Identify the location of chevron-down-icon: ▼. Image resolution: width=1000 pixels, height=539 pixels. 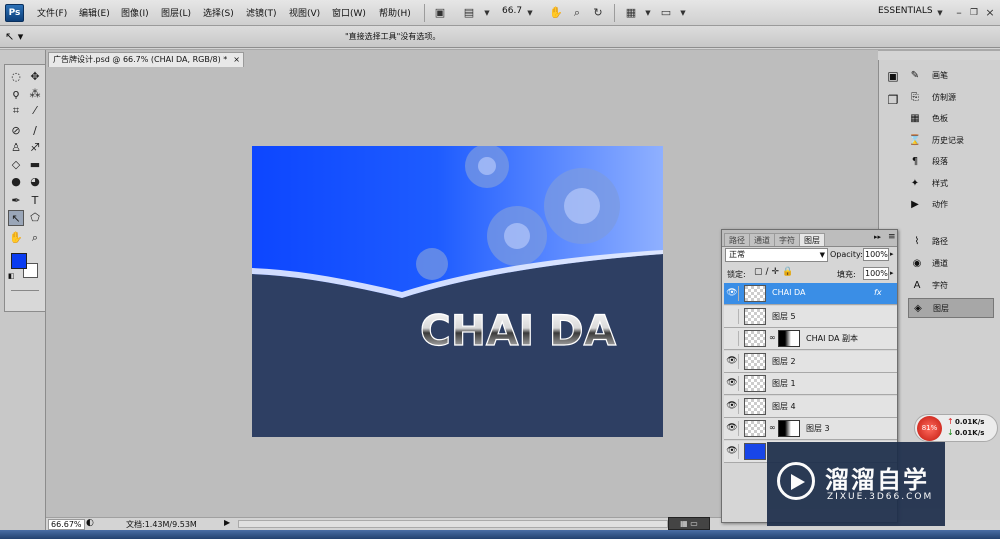
(487, 12).